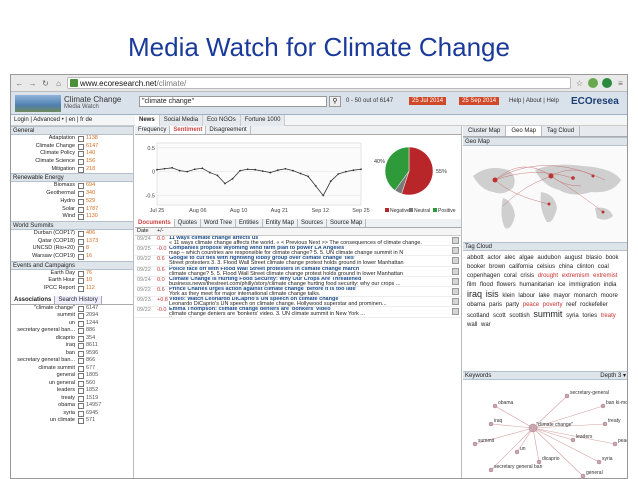 Image resolution: width=638 pixels, height=479 pixels. Describe the element at coordinates (72, 384) in the screenshot. I see `association-row: un general 560` at that location.